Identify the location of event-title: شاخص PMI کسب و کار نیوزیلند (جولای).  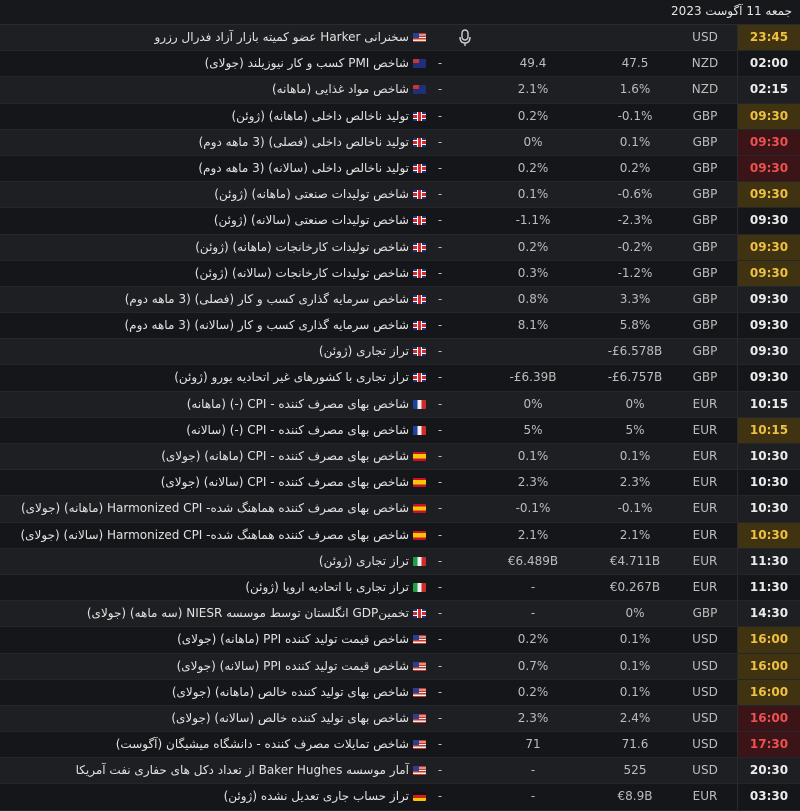
(214, 63).